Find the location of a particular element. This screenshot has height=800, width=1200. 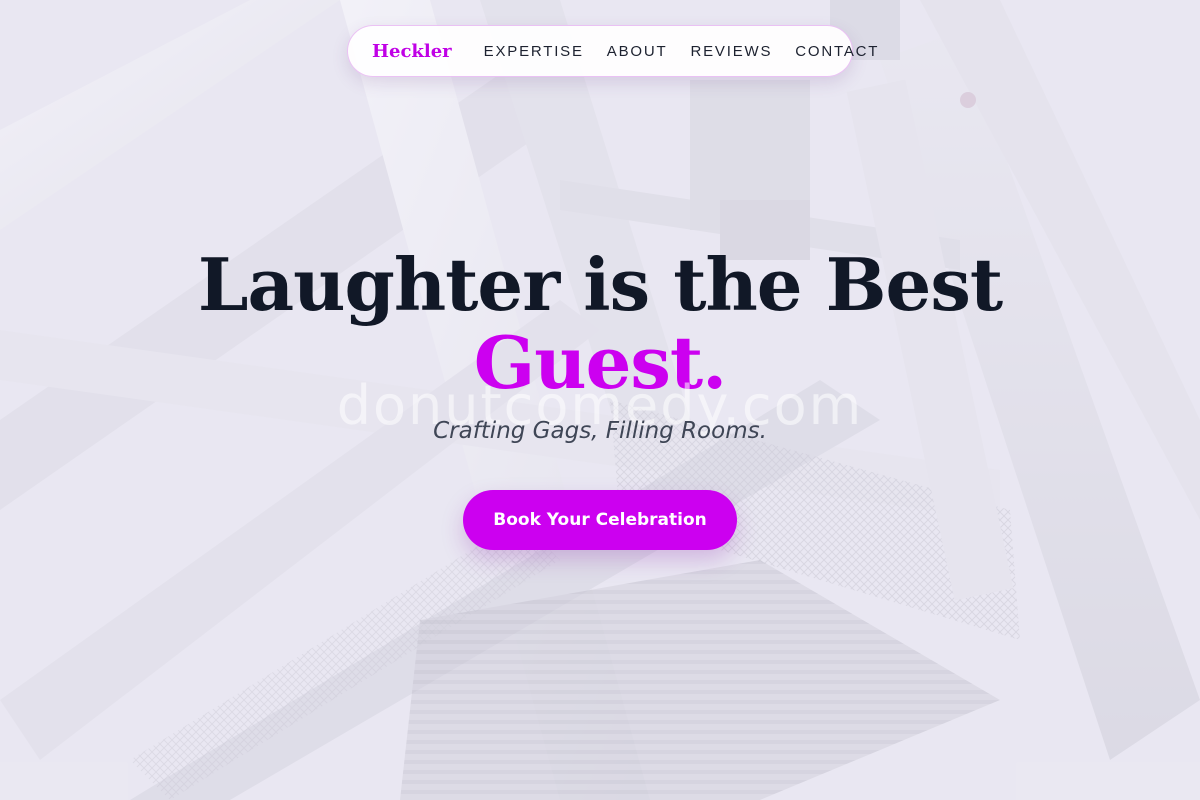

book-celebration-button: Book Your Celebration is located at coordinates (600, 520).